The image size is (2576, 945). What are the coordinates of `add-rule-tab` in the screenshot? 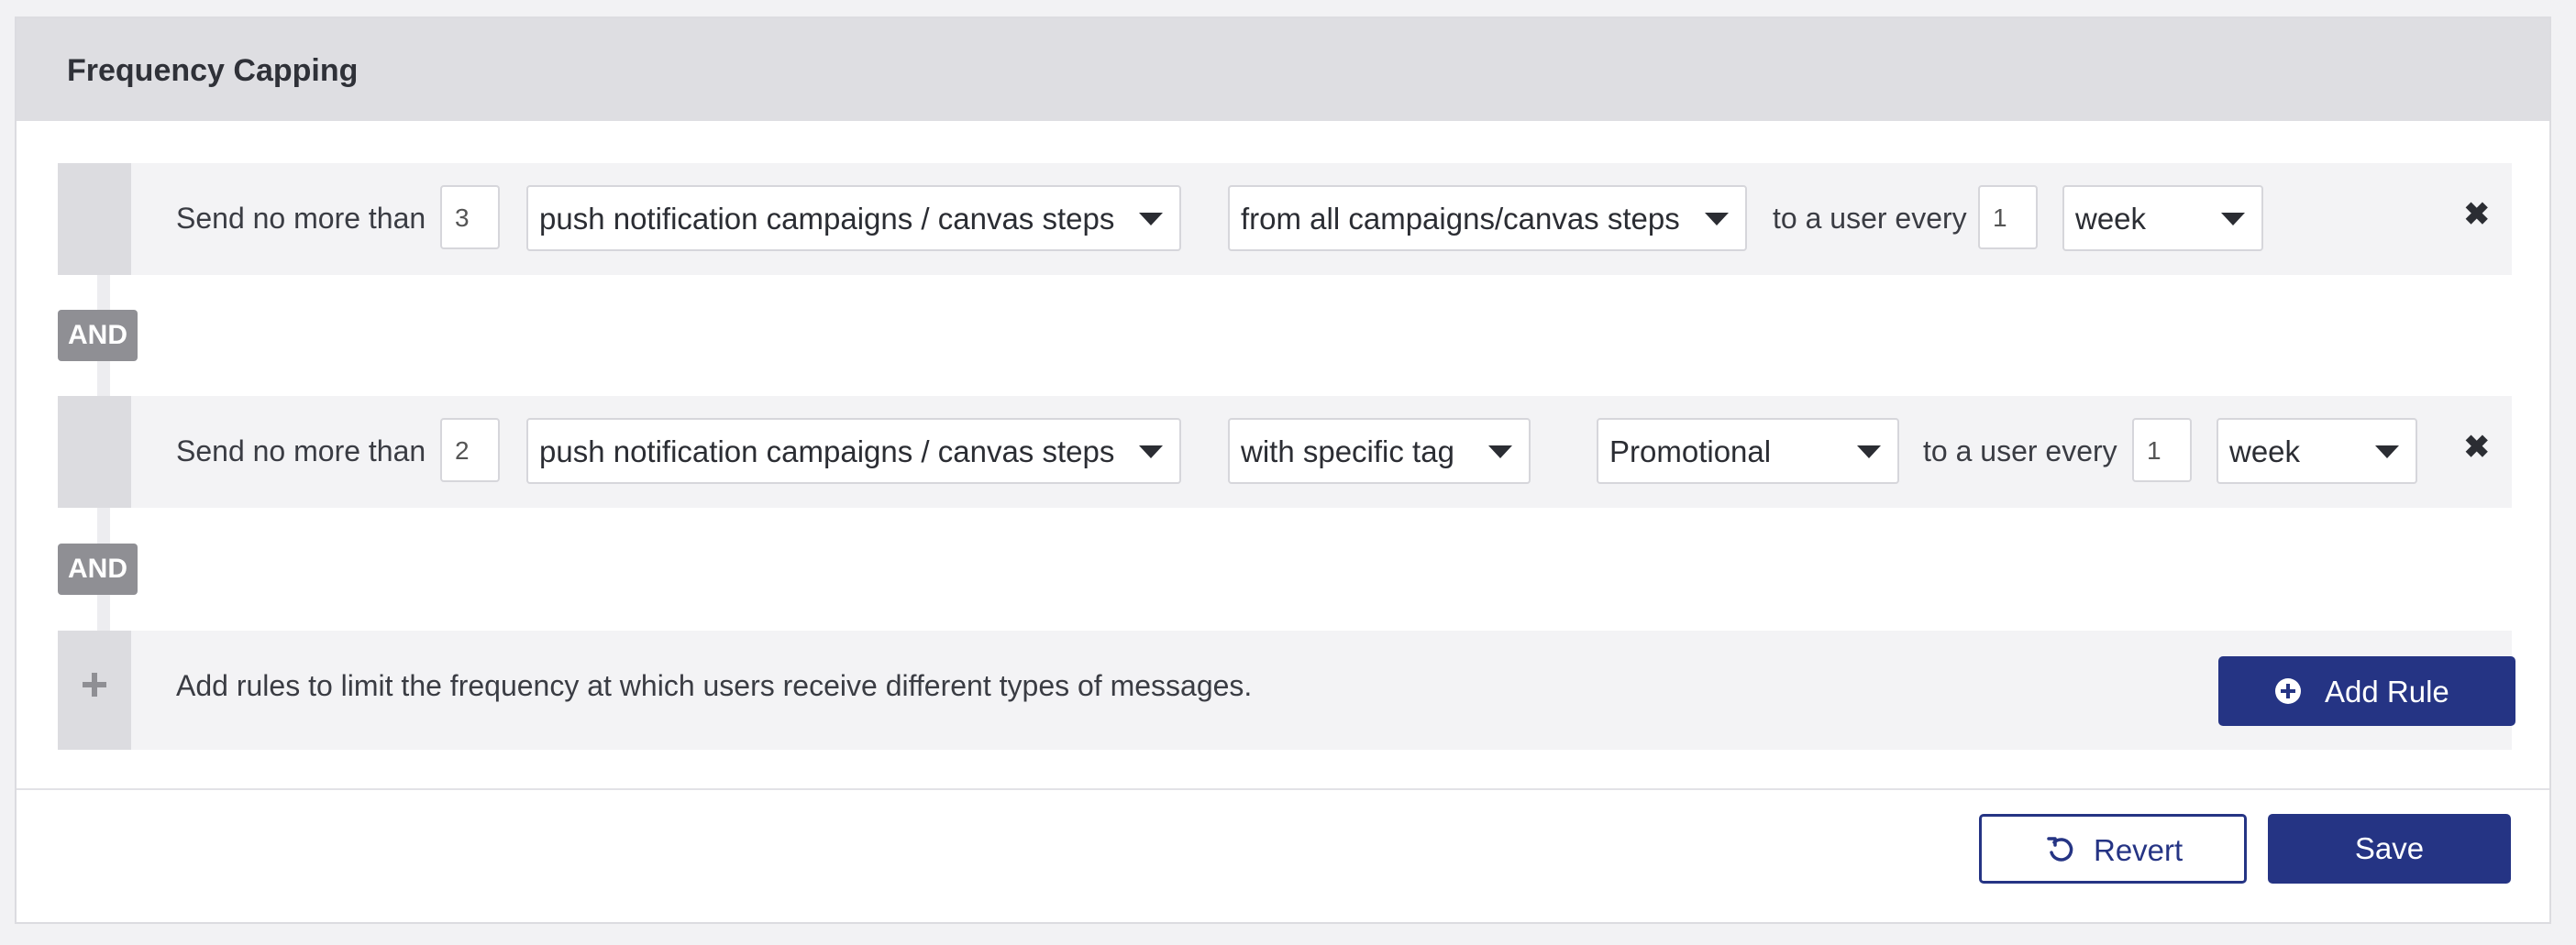 It's located at (94, 690).